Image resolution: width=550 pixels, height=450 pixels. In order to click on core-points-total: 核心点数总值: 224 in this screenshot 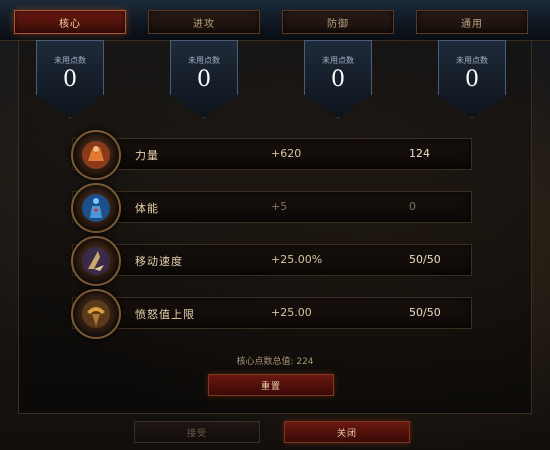, I will do `click(275, 362)`.